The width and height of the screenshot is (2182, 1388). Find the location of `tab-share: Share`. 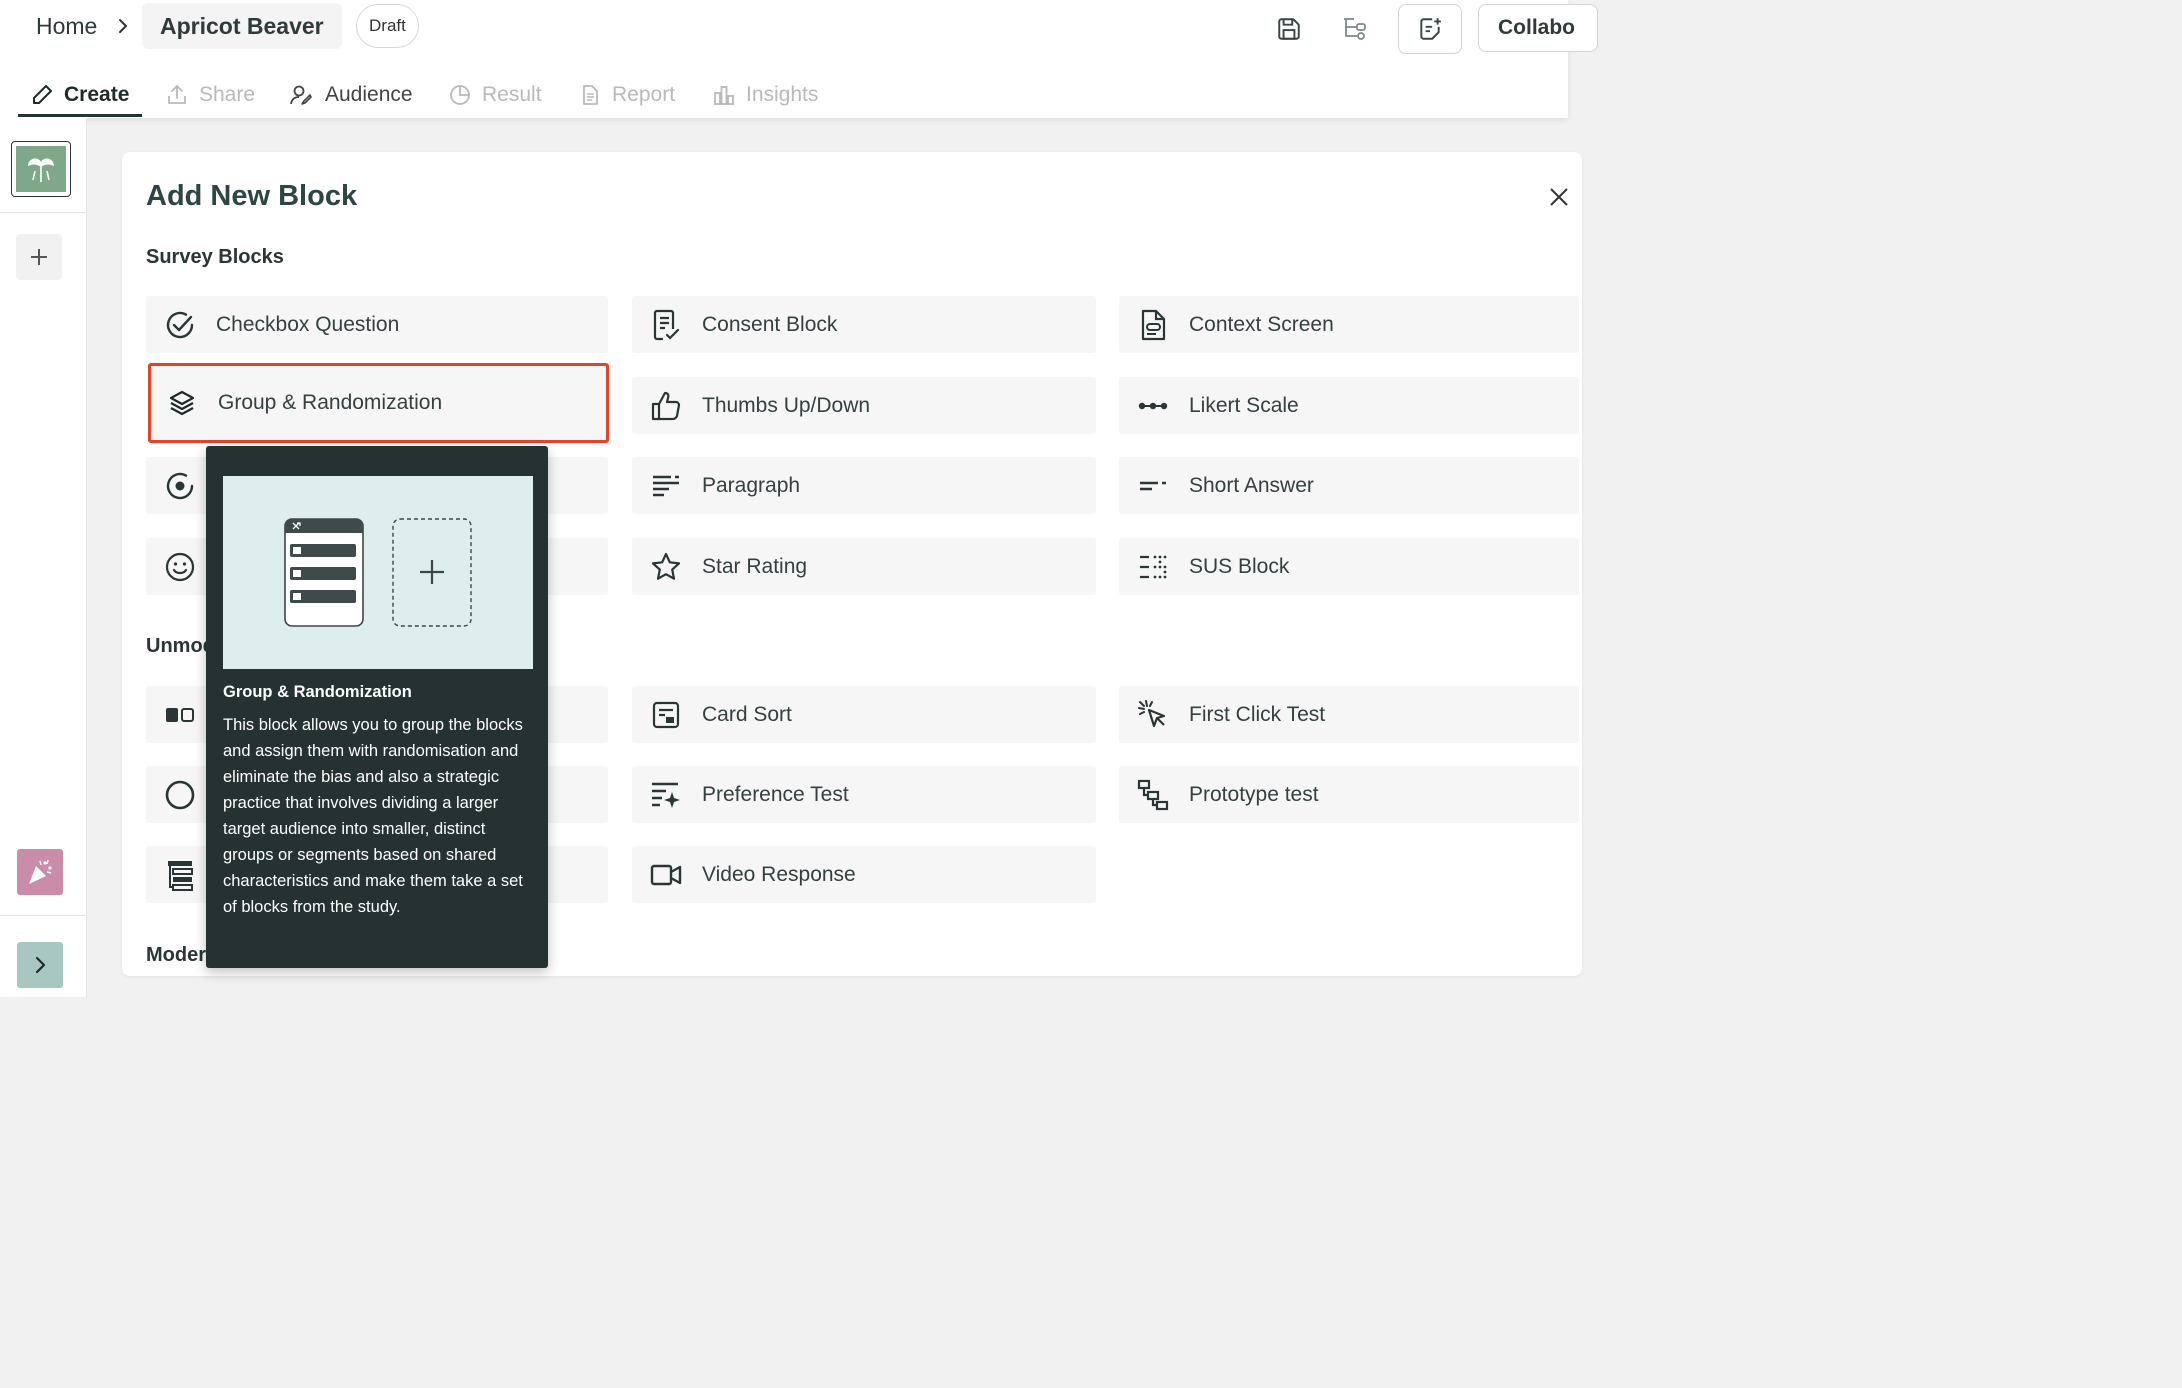

tab-share: Share is located at coordinates (210, 95).